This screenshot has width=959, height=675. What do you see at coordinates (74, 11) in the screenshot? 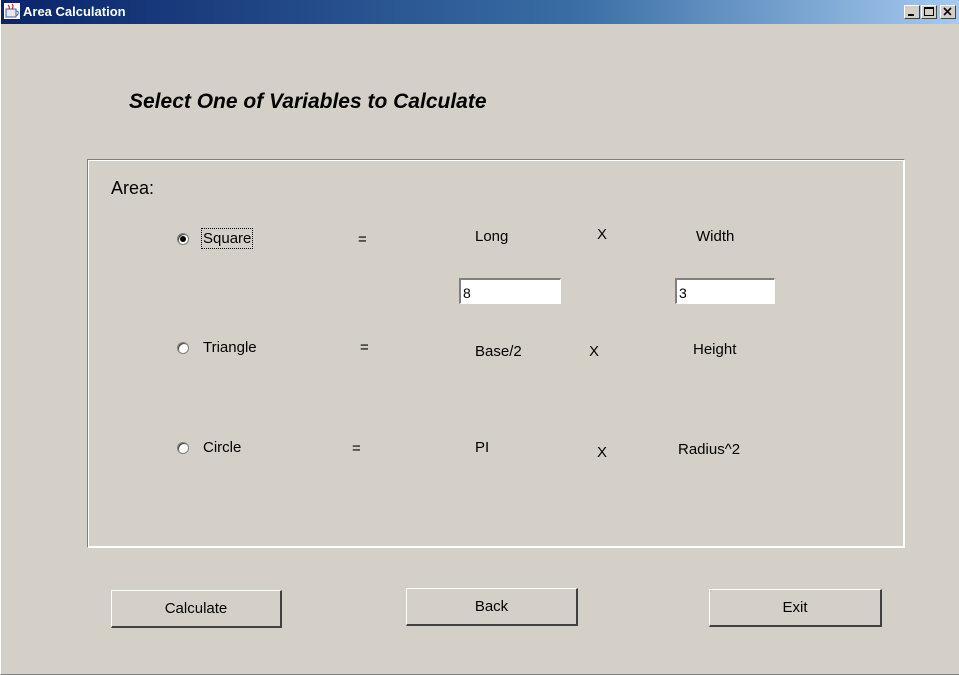
I see `window-title: Area Calculation` at bounding box center [74, 11].